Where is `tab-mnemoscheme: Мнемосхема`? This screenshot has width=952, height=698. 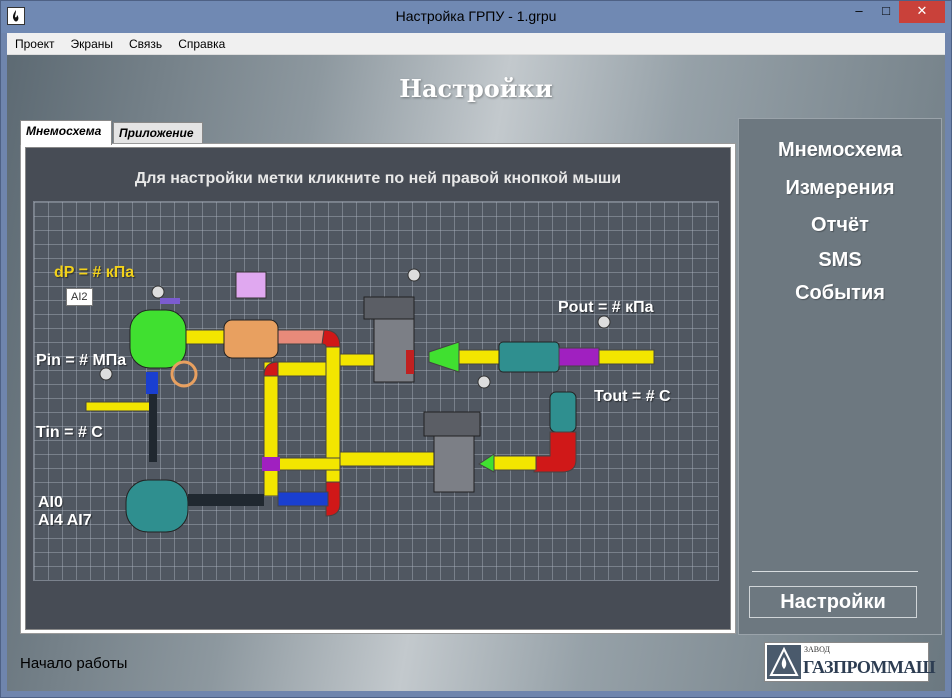
tab-mnemoscheme: Мнемосхема is located at coordinates (66, 132).